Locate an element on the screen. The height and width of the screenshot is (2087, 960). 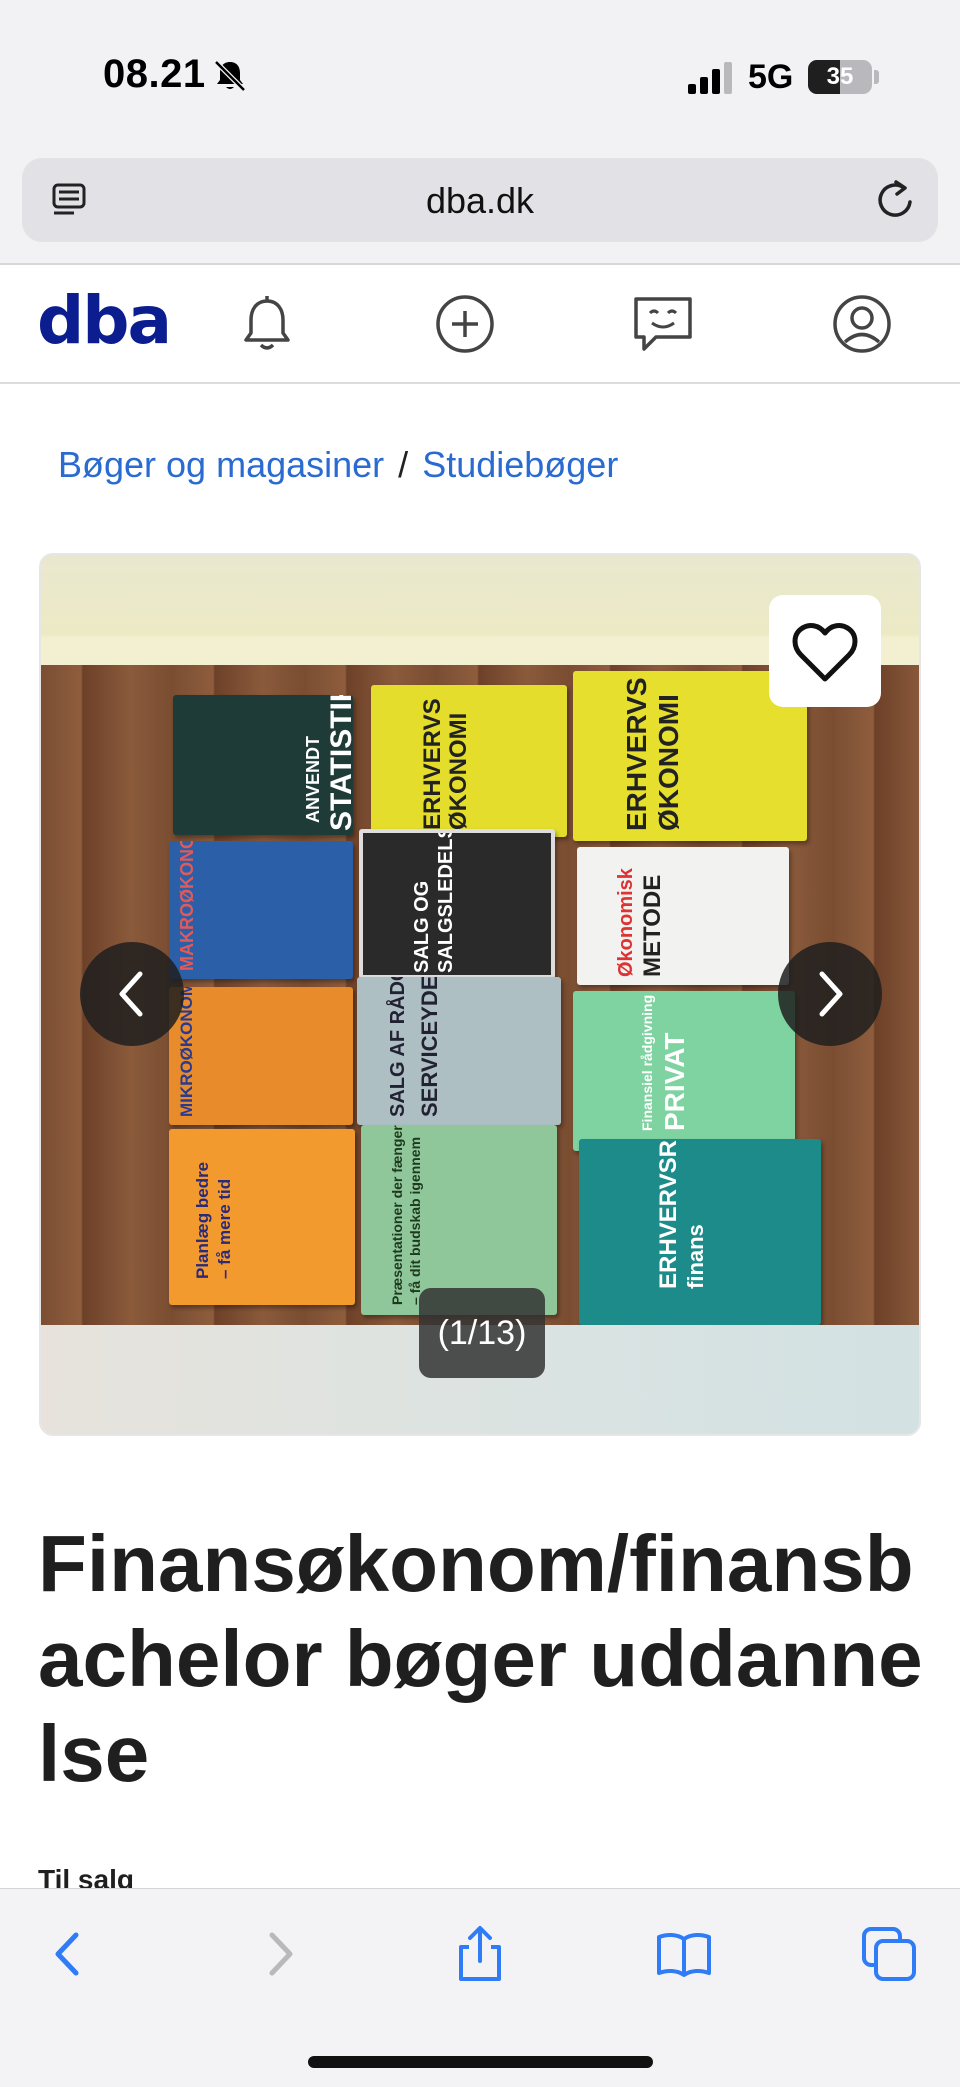
heart-icon is located at coordinates (825, 652).